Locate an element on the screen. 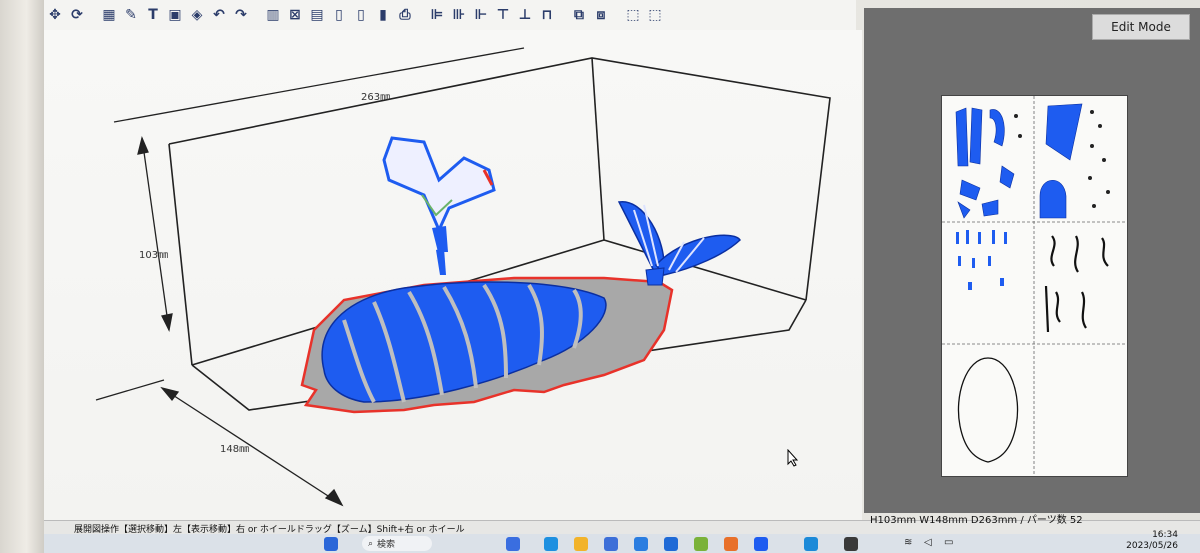 This screenshot has height=553, width=1200. align-center-icon: ⊪ is located at coordinates (459, 15).